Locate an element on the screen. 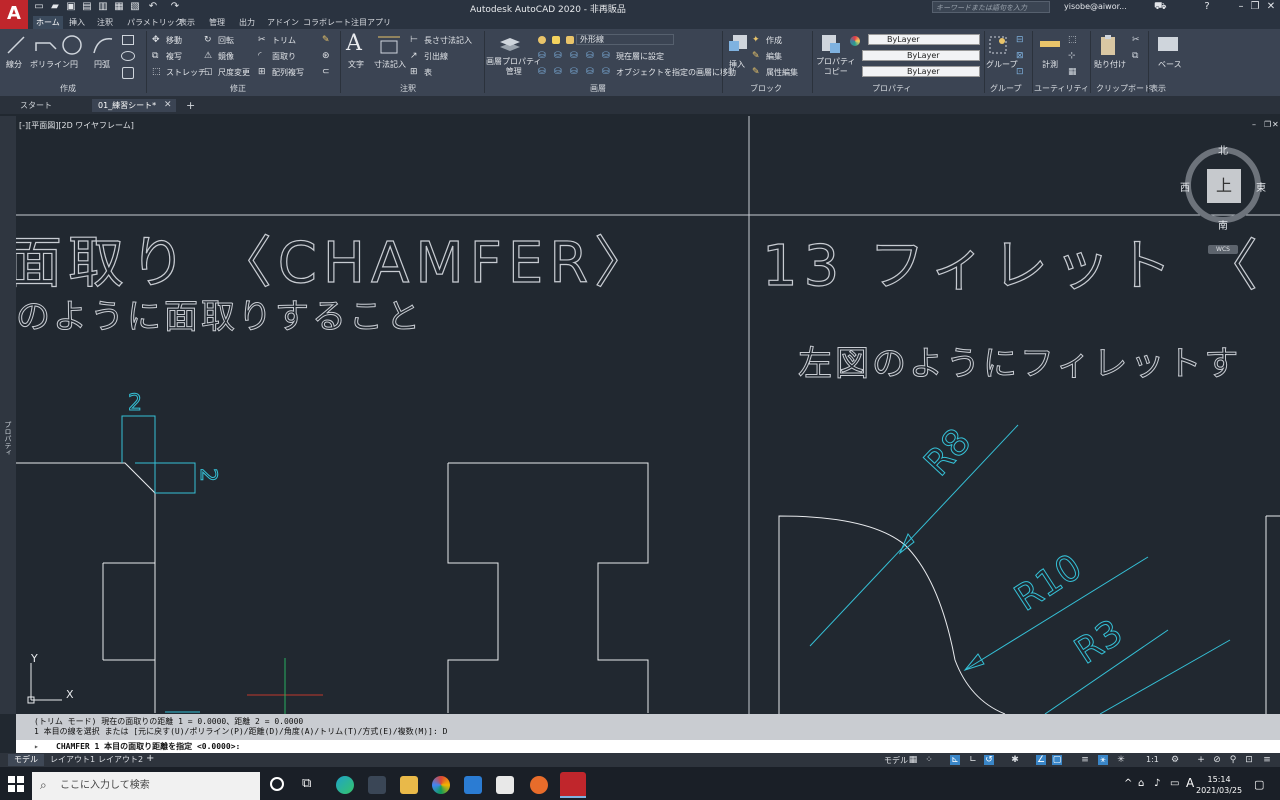  groups-panel-label: グループ is located at coordinates (1006, 88).